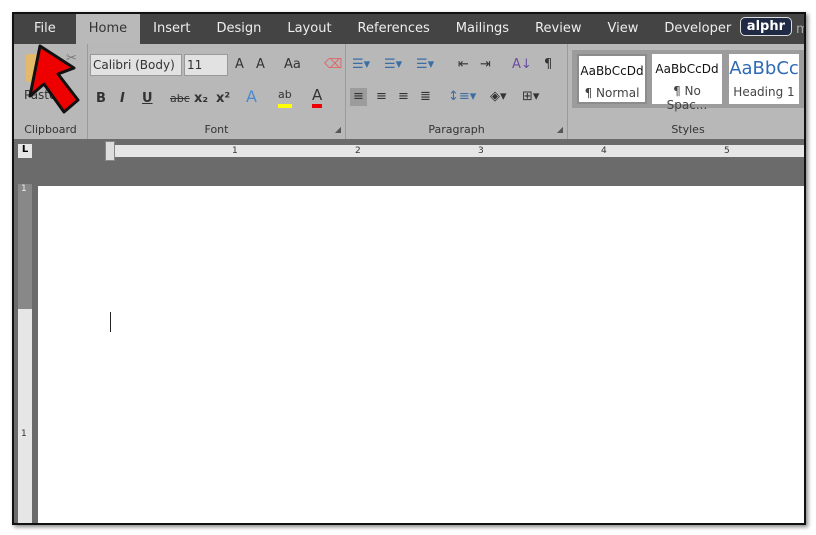 The height and width of the screenshot is (535, 816). What do you see at coordinates (292, 65) in the screenshot?
I see `change-case-button: Aa` at bounding box center [292, 65].